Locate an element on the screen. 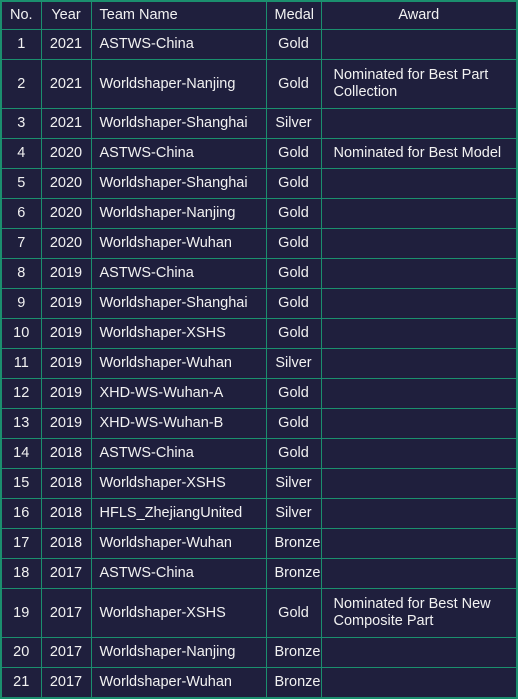  table-row: 5 2020 Worldshaper-Shanghai Gold is located at coordinates (259, 183).